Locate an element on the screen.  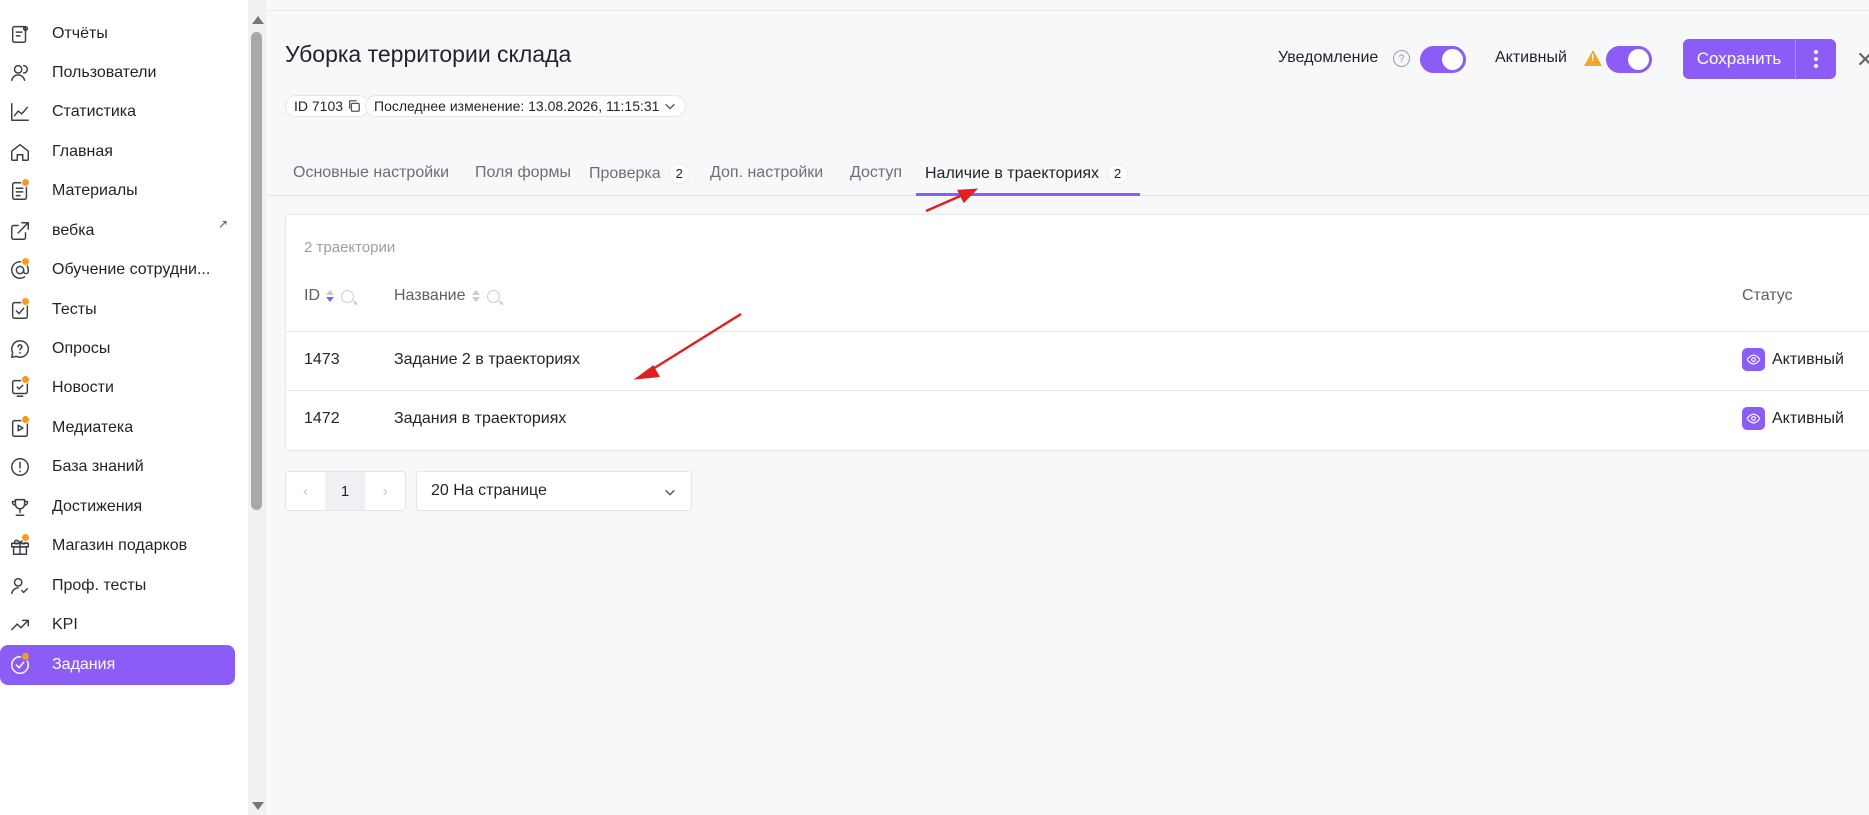
row-id: 1472 is located at coordinates (322, 418).